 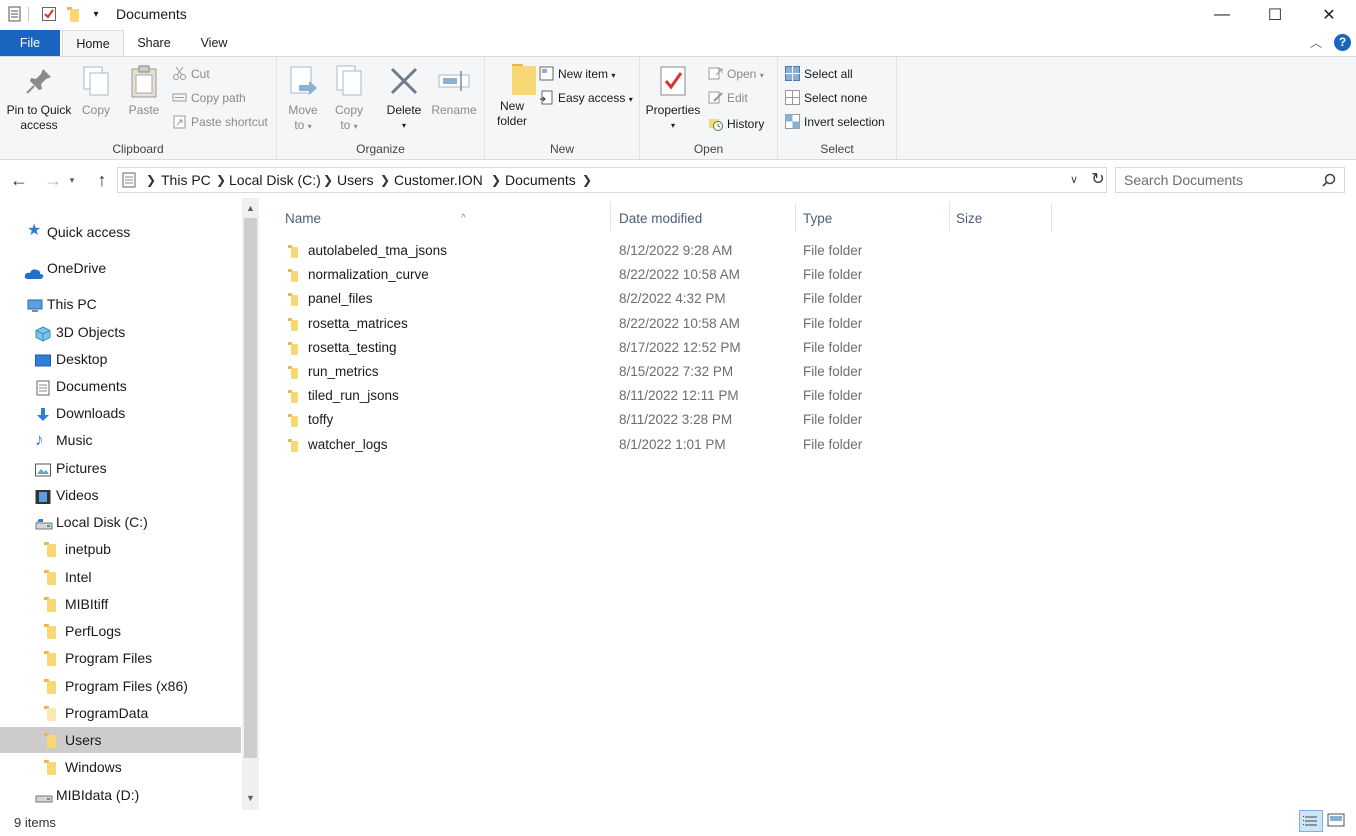 What do you see at coordinates (120, 713) in the screenshot?
I see `nav-item-programdata: ProgramData` at bounding box center [120, 713].